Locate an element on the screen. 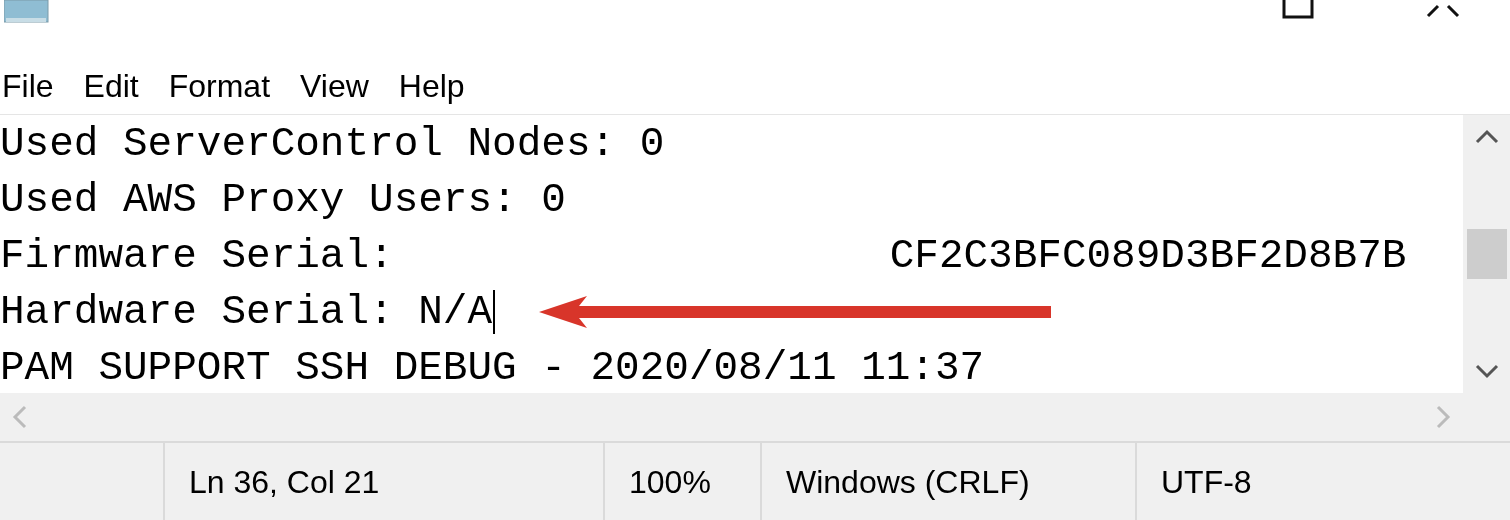  menu-item: View is located at coordinates (334, 86).